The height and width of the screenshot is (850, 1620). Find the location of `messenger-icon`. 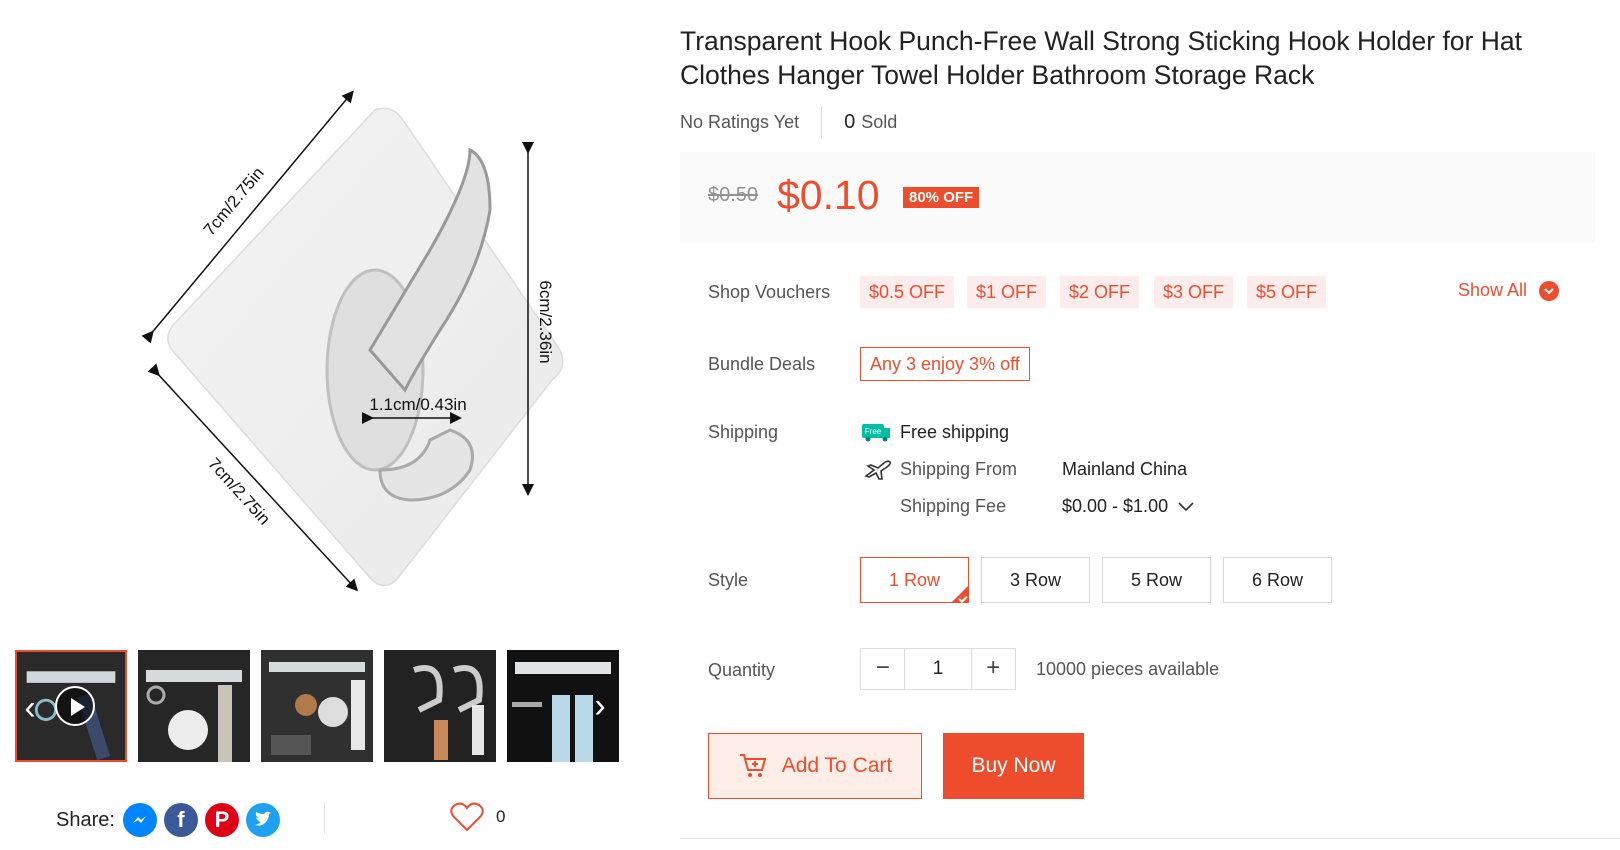

messenger-icon is located at coordinates (139, 820).